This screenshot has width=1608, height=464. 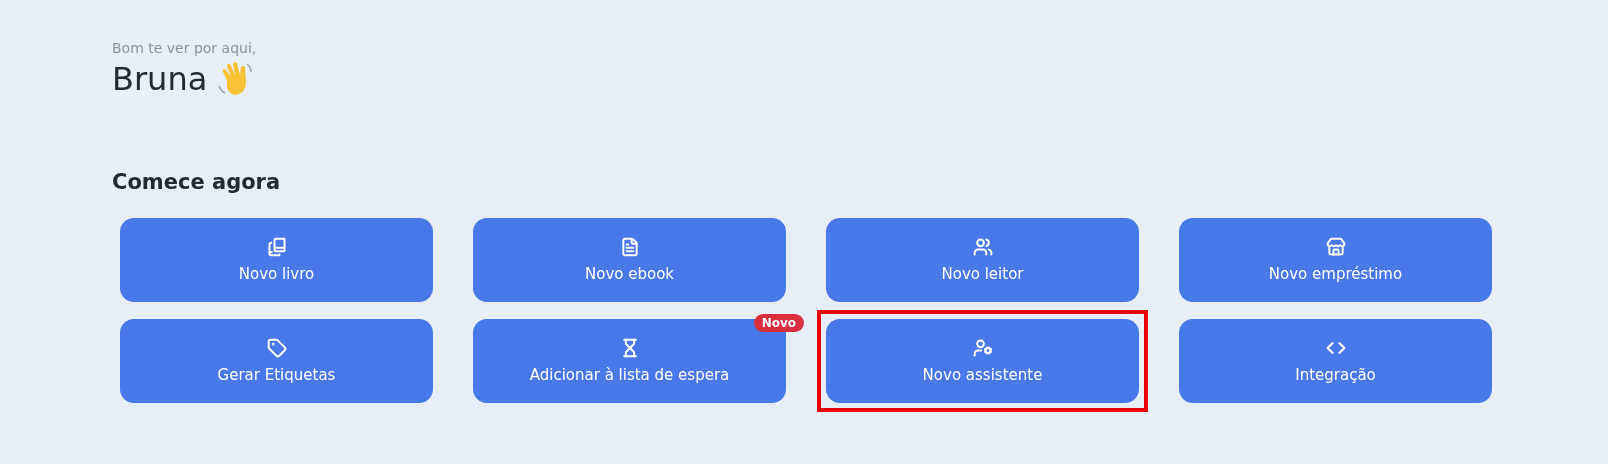 I want to click on section-title: Comece agora, so click(x=197, y=182).